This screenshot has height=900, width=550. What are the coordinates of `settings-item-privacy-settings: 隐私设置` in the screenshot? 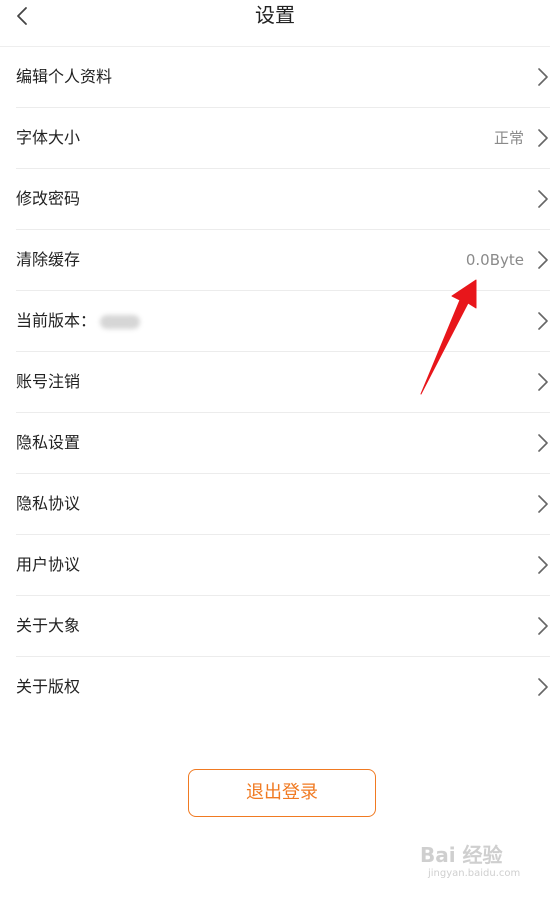 It's located at (283, 443).